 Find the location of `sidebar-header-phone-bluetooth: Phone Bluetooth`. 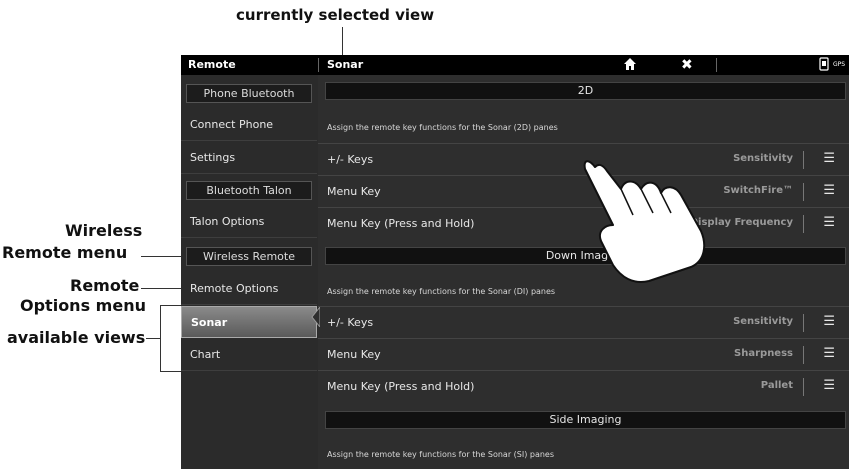

sidebar-header-phone-bluetooth: Phone Bluetooth is located at coordinates (249, 93).